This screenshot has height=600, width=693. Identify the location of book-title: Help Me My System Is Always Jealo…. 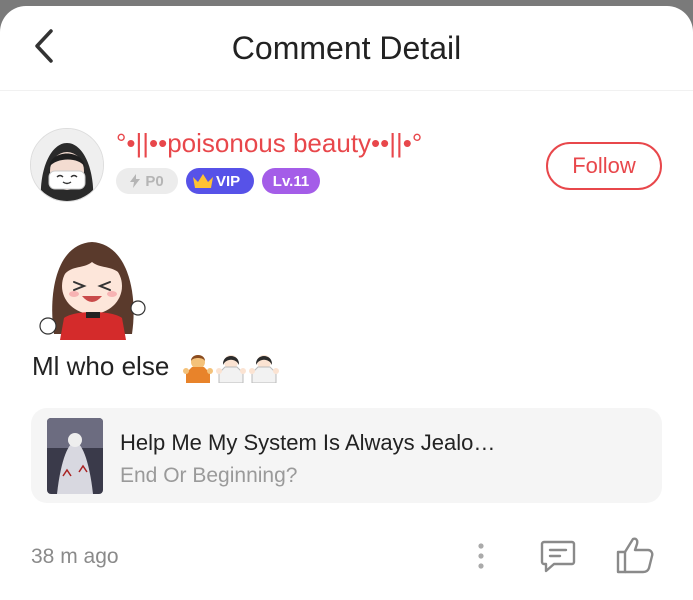
(308, 442).